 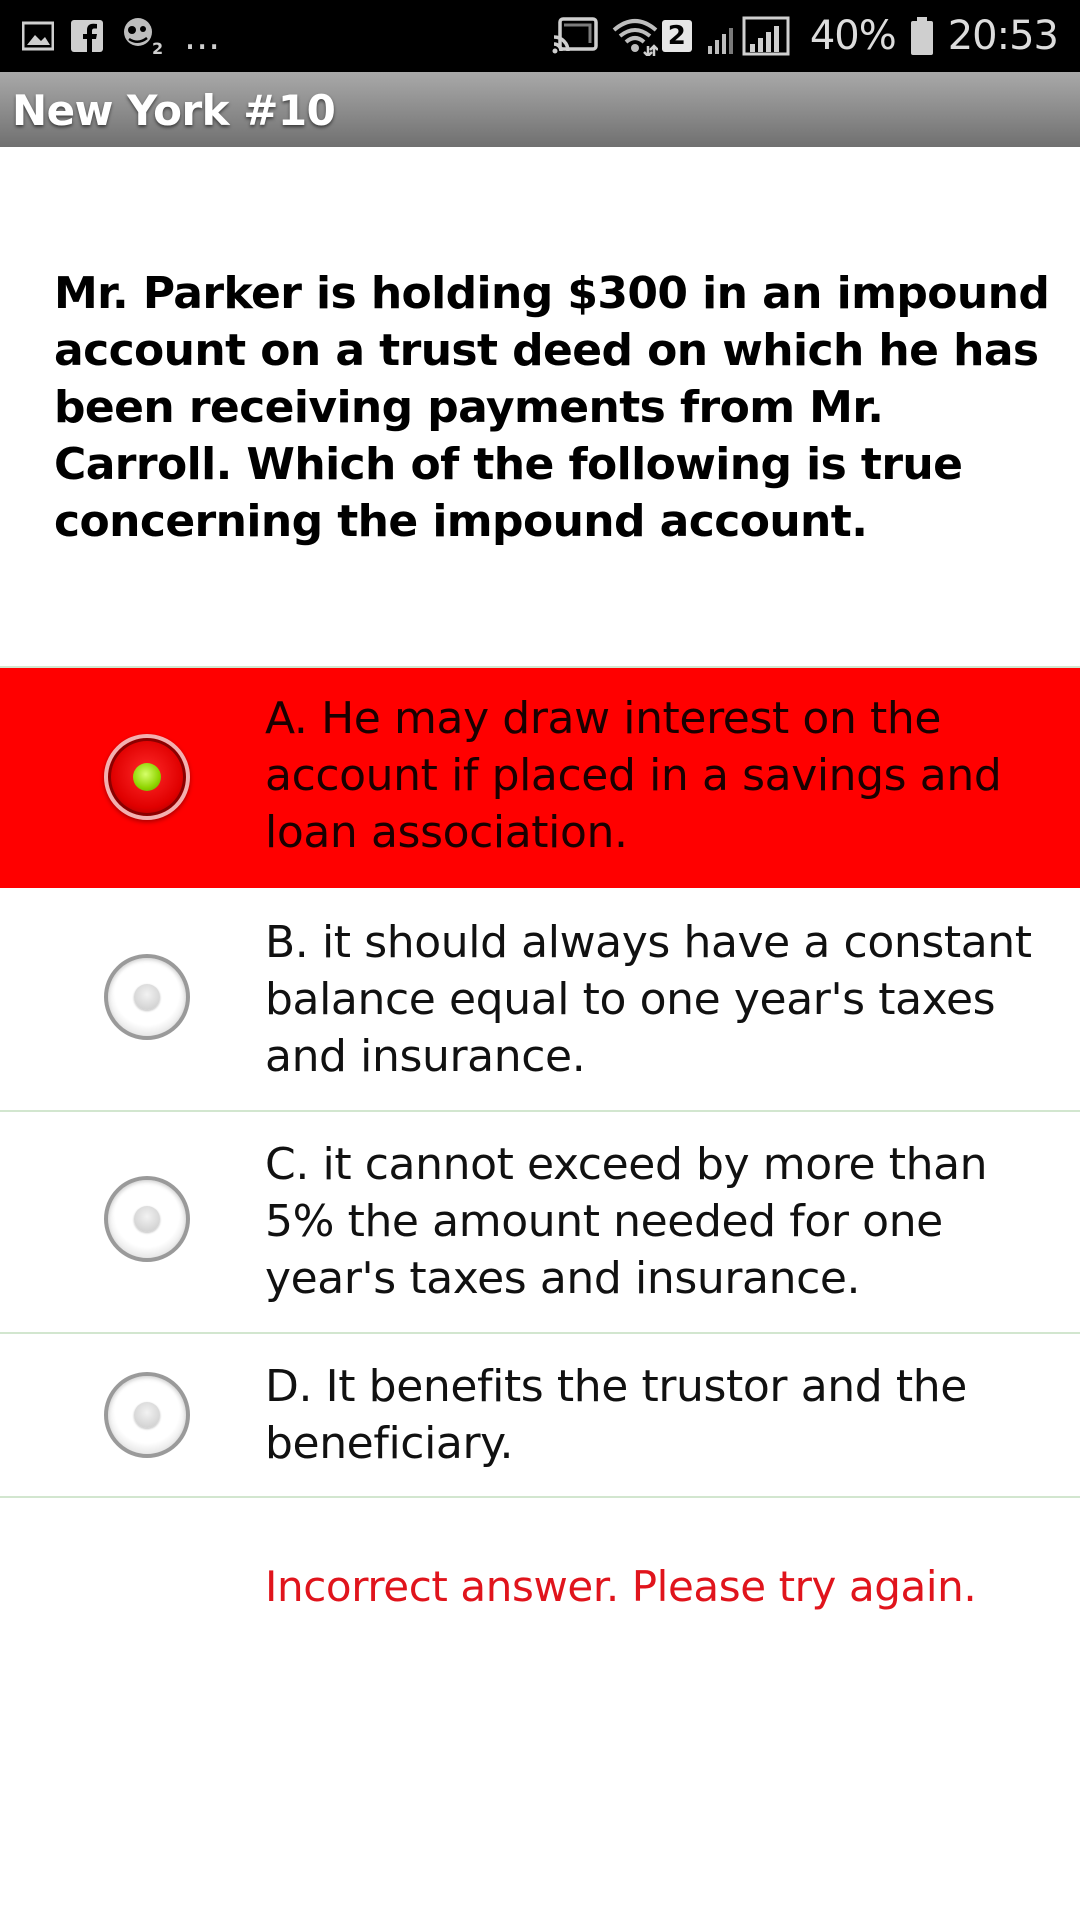 What do you see at coordinates (38, 36) in the screenshot?
I see `gallery-icon` at bounding box center [38, 36].